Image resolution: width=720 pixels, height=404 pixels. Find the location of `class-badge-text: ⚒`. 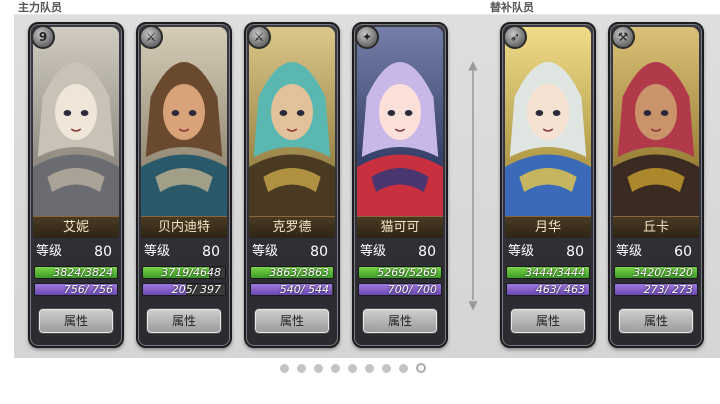

class-badge-text: ⚒ is located at coordinates (623, 37).